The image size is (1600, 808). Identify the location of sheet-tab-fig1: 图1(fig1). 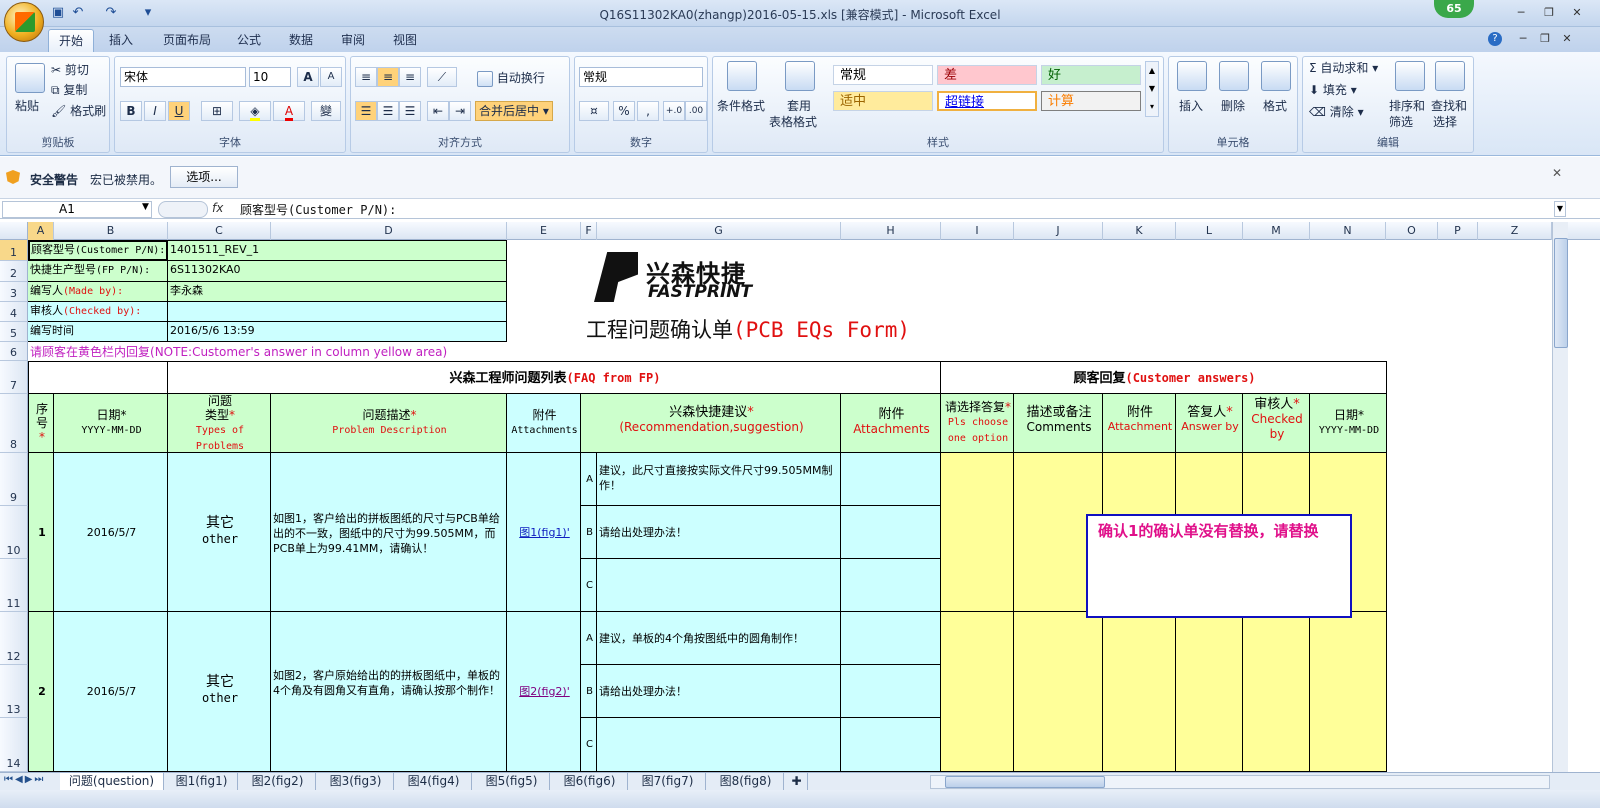
(202, 781).